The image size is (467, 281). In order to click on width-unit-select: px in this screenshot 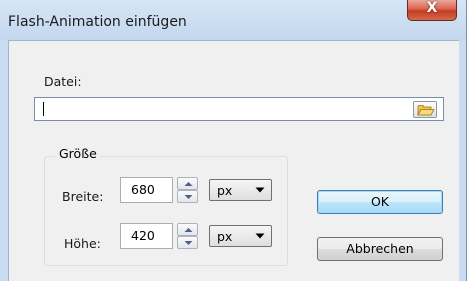, I will do `click(240, 190)`.